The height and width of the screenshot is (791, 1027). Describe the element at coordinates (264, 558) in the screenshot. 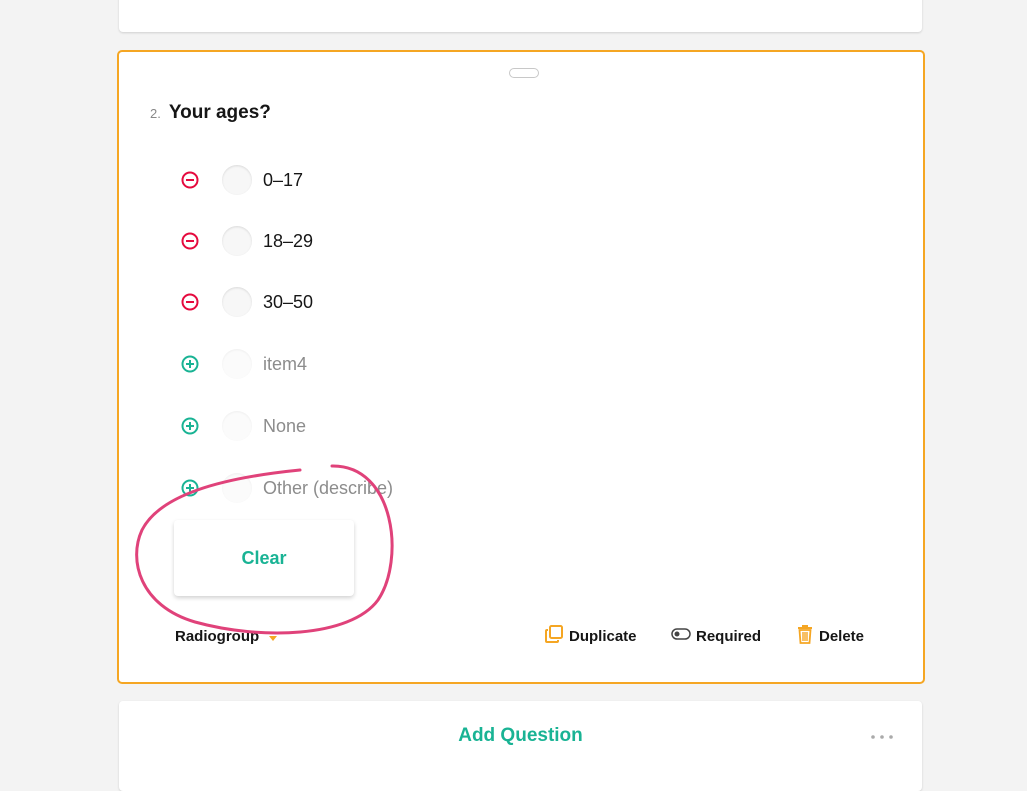

I see `clear-button: Clear` at that location.